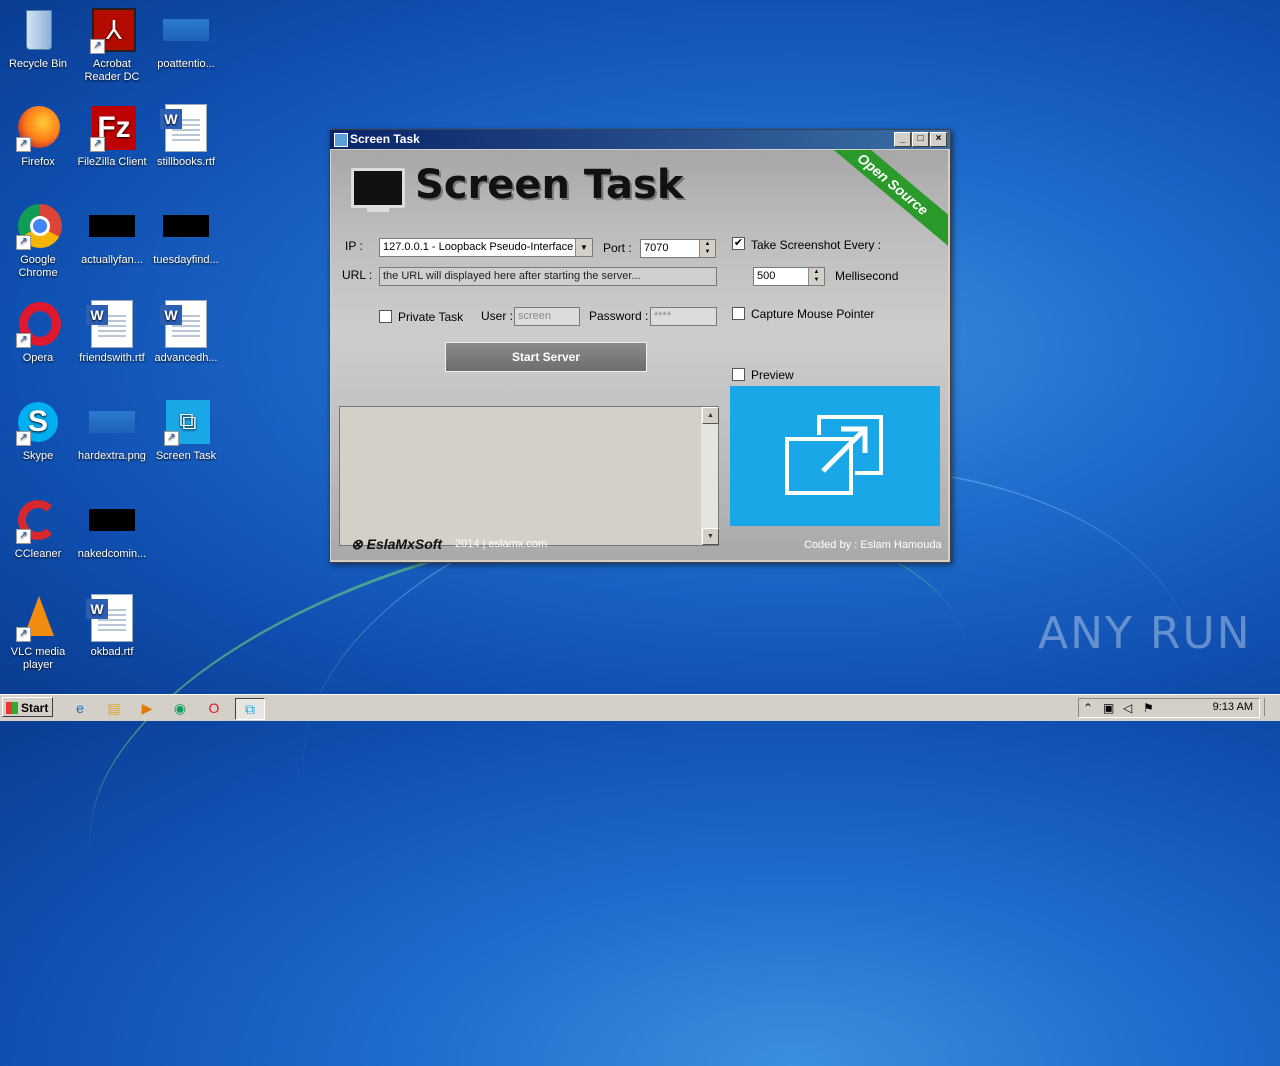  I want to click on icon-label: Opera, so click(38, 358).